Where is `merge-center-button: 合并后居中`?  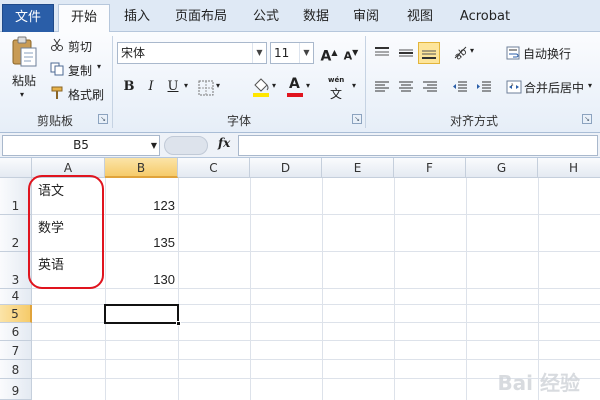 merge-center-button: 合并后居中 is located at coordinates (554, 87).